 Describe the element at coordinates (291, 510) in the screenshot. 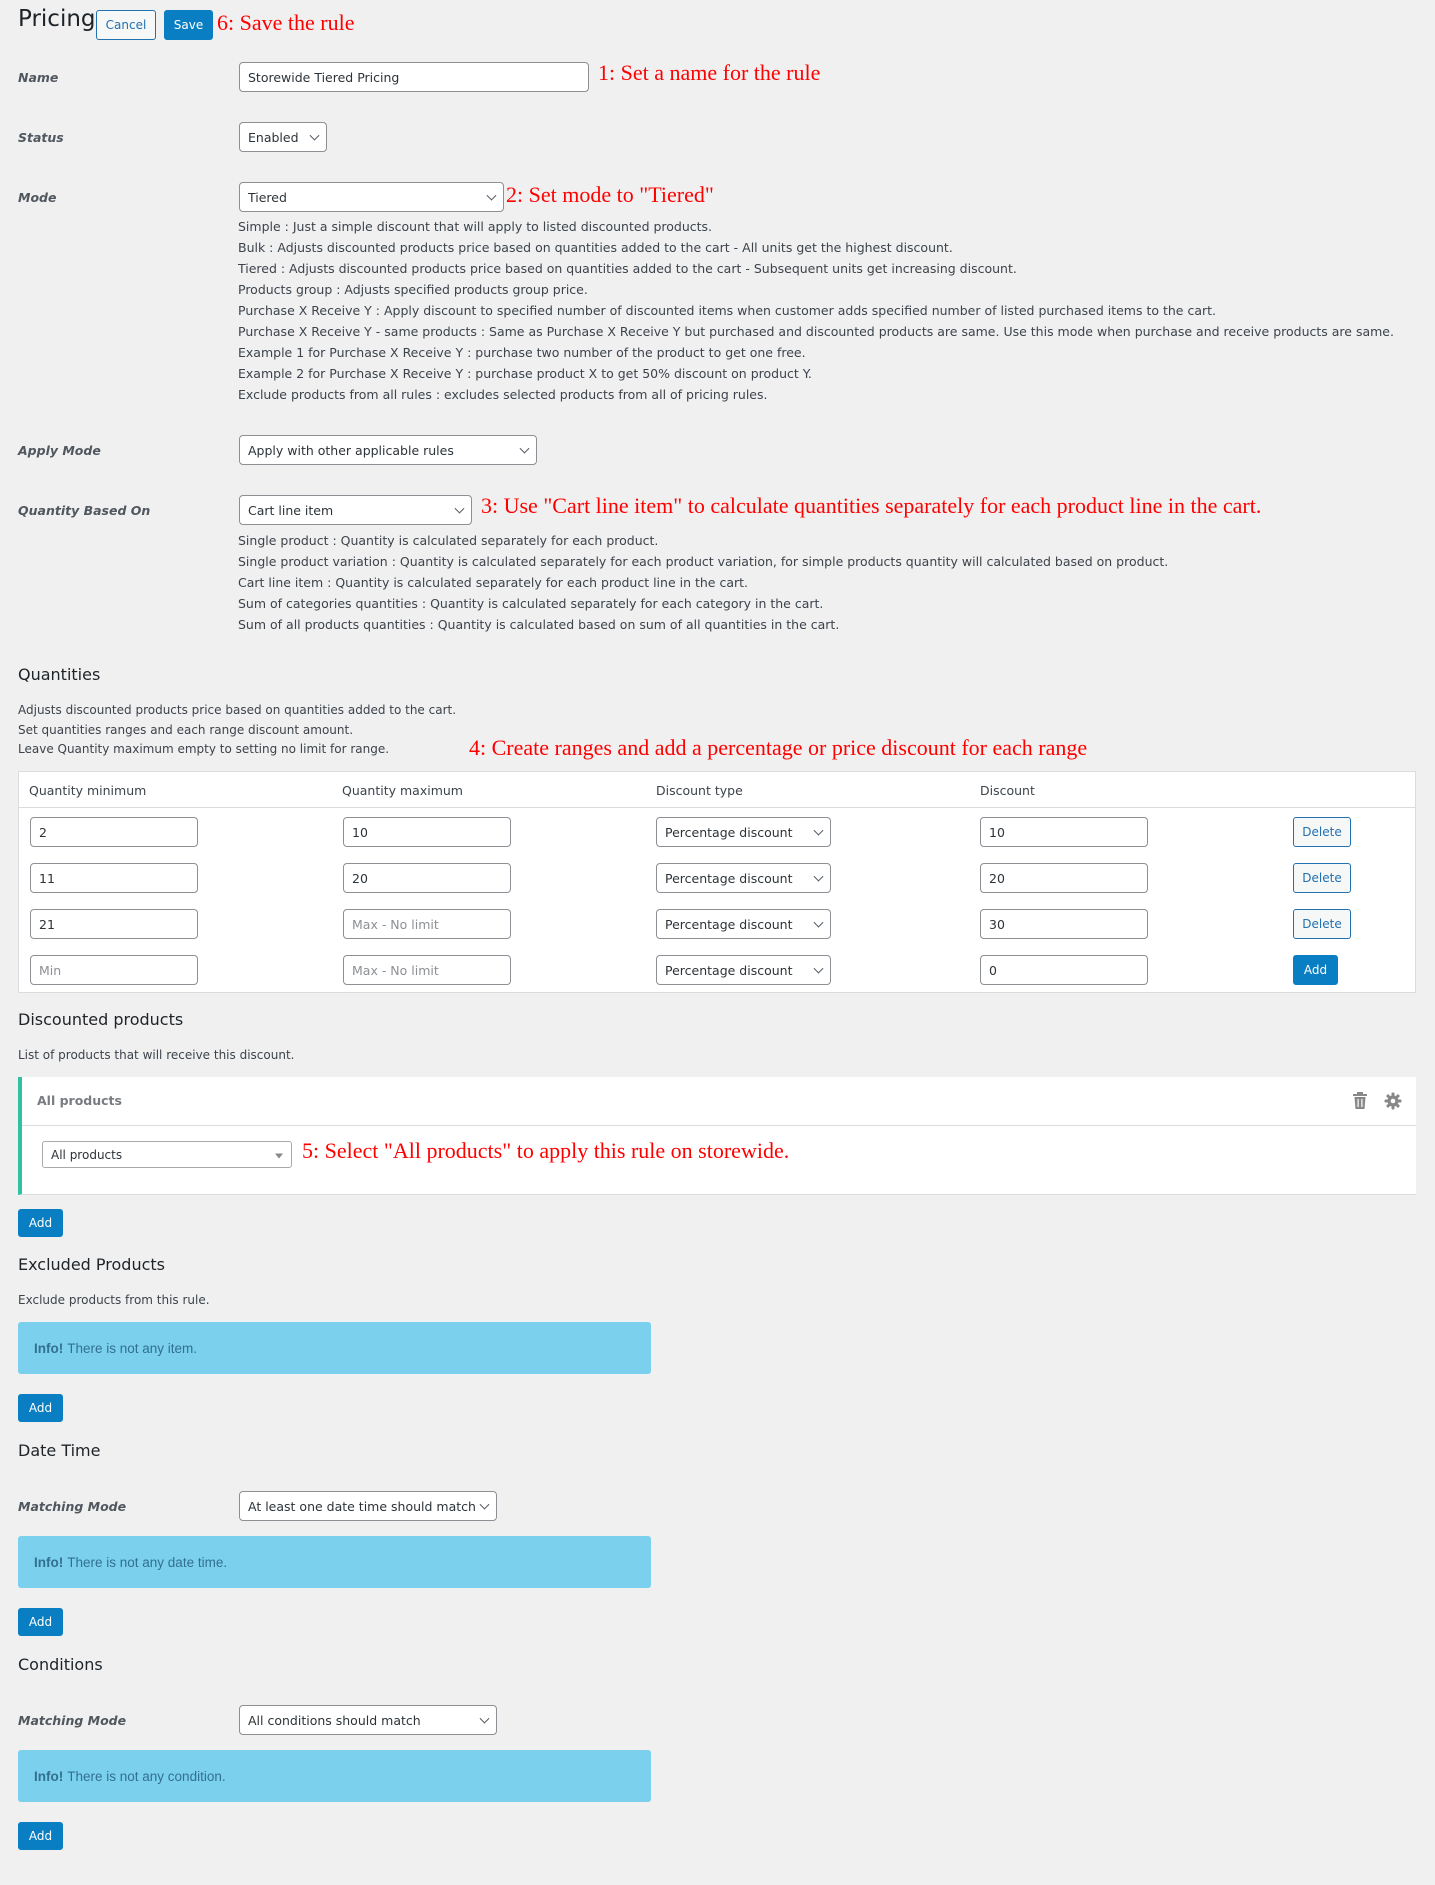

I see `quantity-based-on-value: Cart line item` at that location.